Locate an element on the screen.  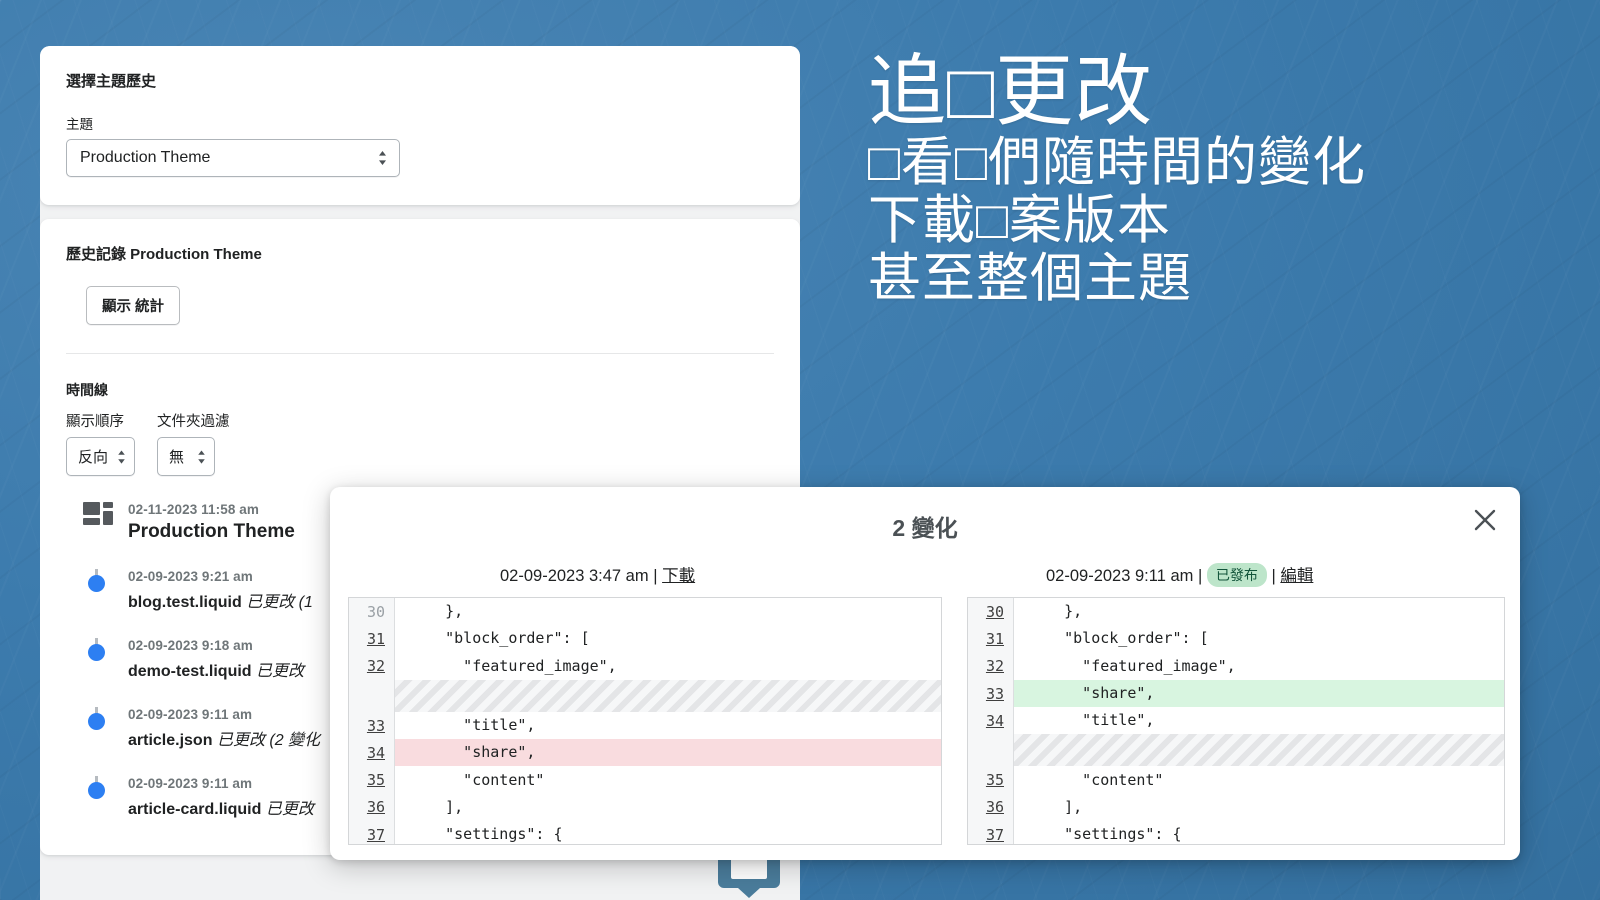
timeline-filters: 顯示順序 反向 文件夾過濾 無 is located at coordinates (420, 443).